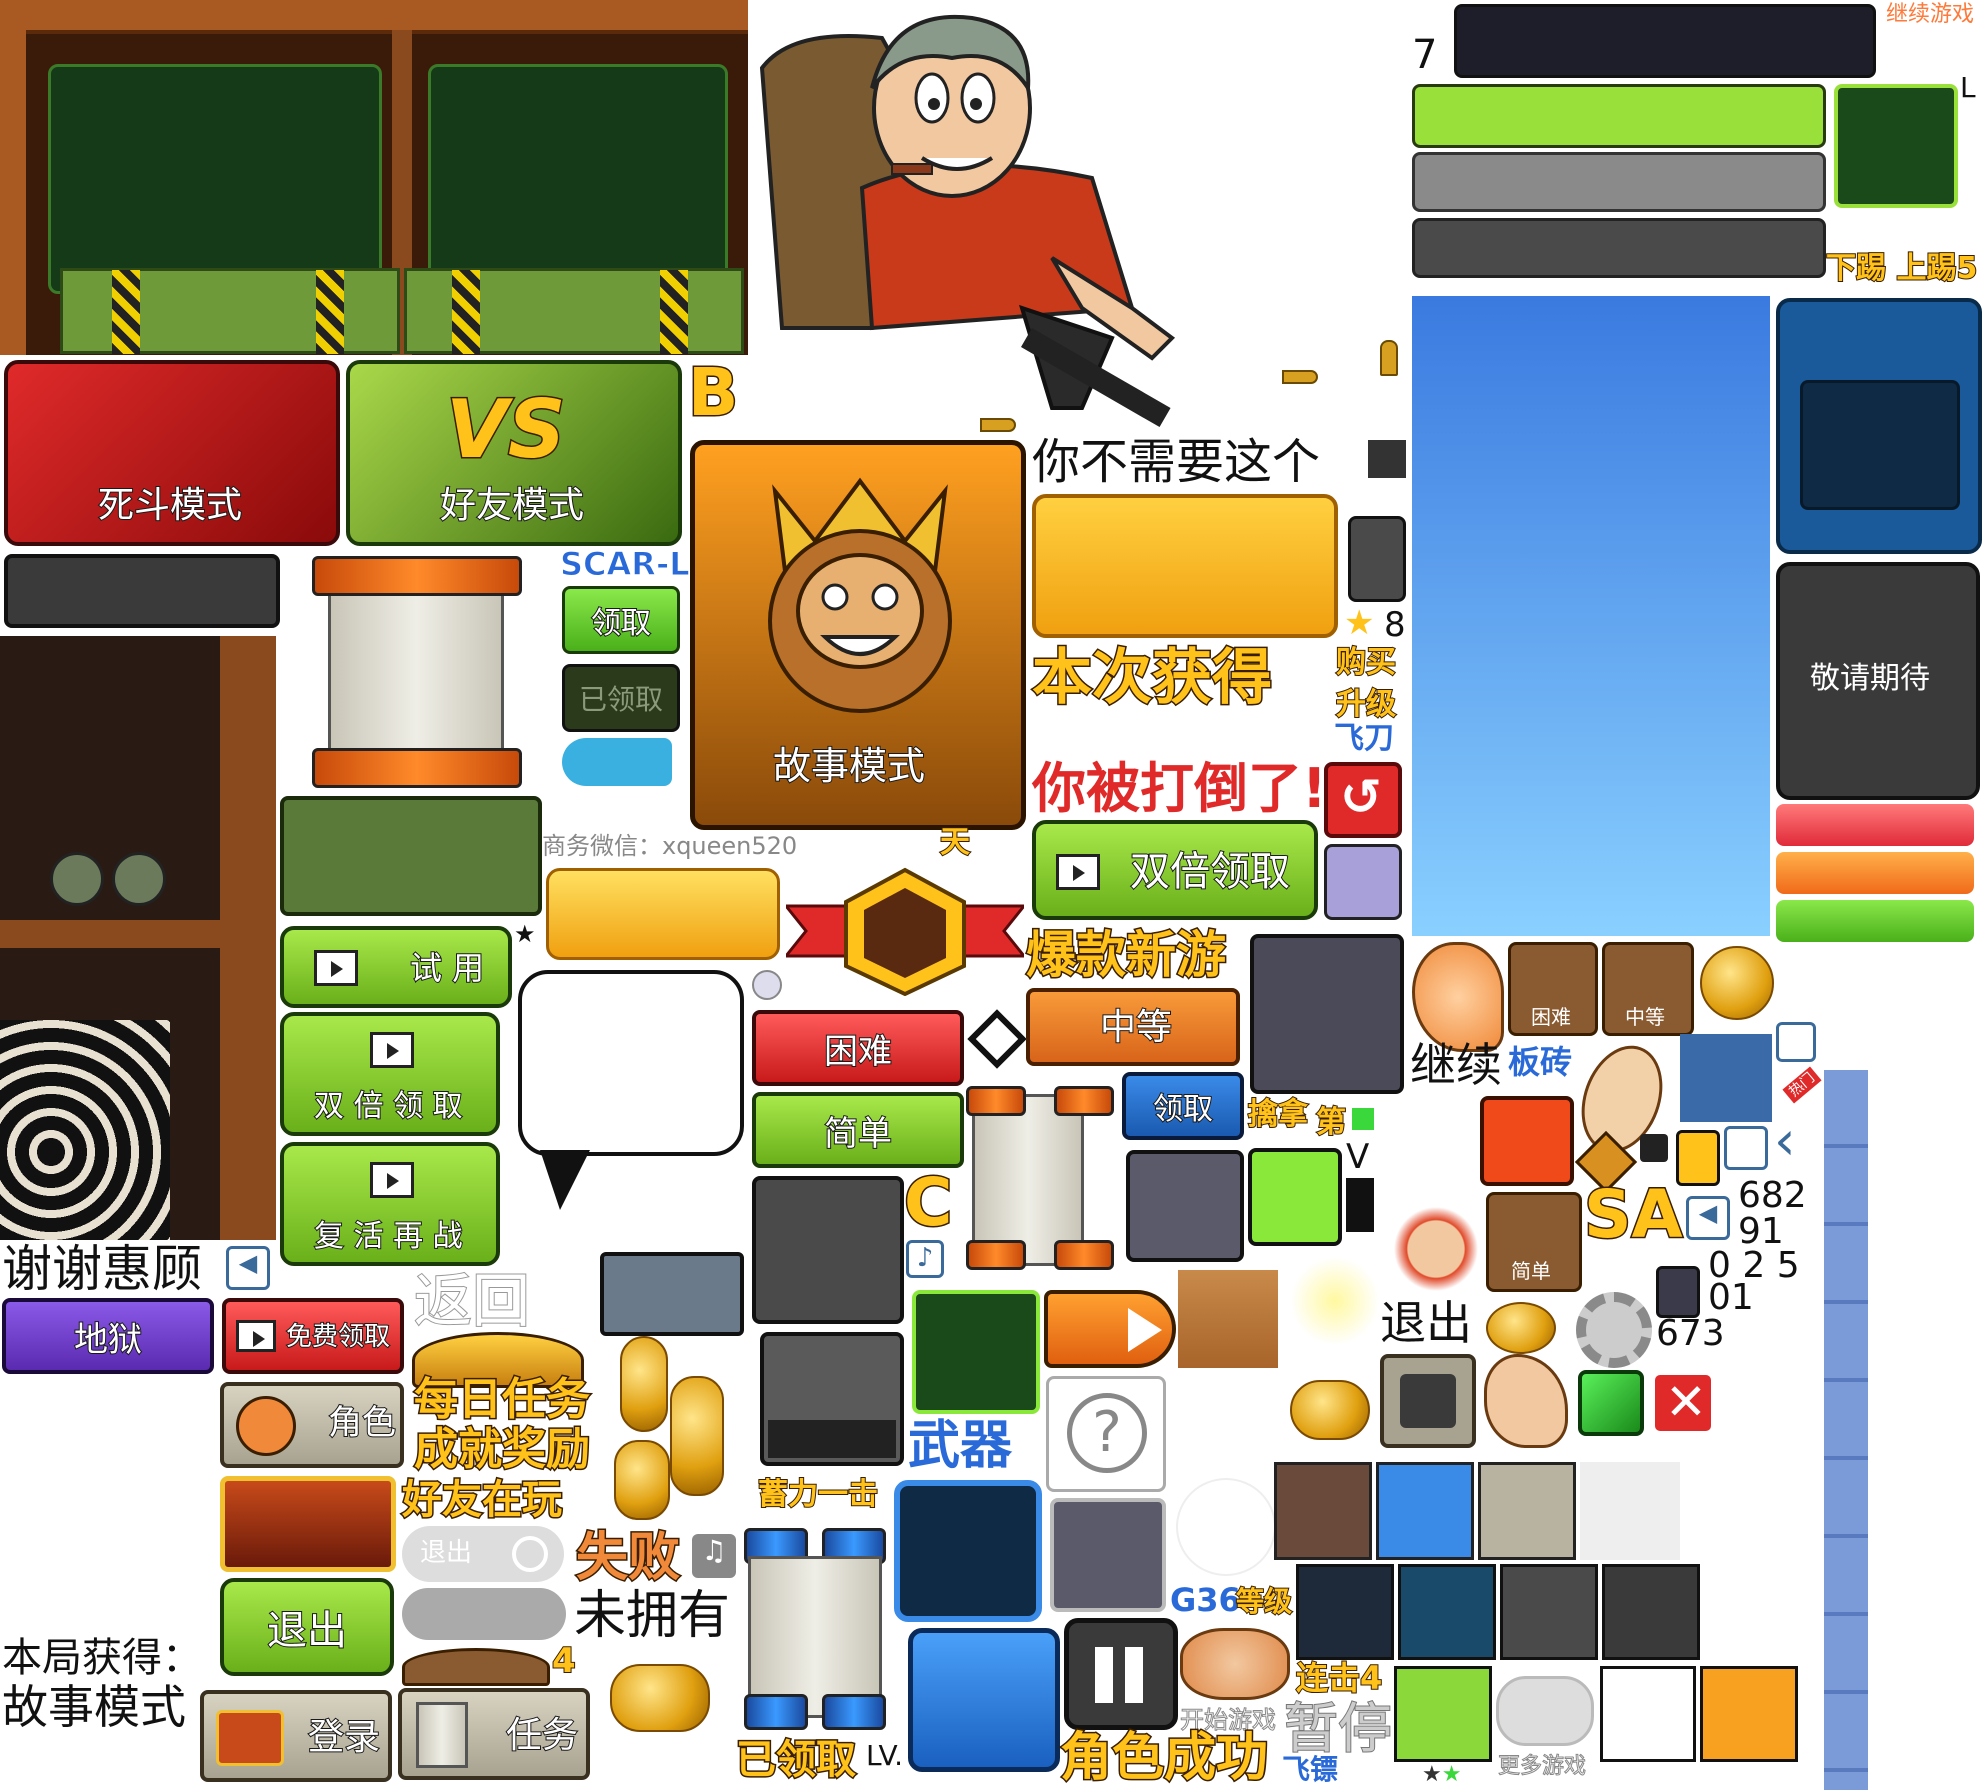 This screenshot has width=1984, height=1792. I want to click on shelf-top, so click(374, 17).